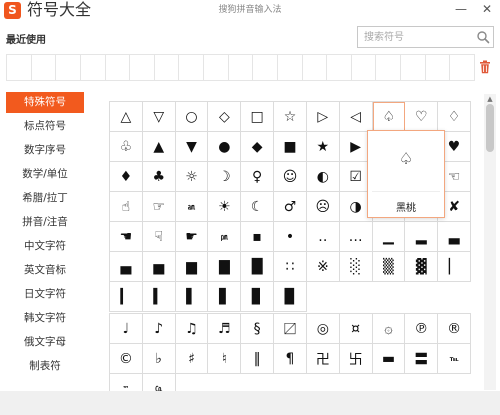  I want to click on symbol-cell: ㏘, so click(225, 237).